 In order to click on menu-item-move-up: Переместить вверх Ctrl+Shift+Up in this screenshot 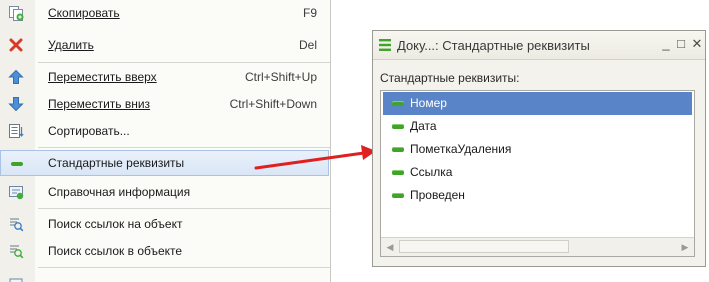, I will do `click(164, 77)`.